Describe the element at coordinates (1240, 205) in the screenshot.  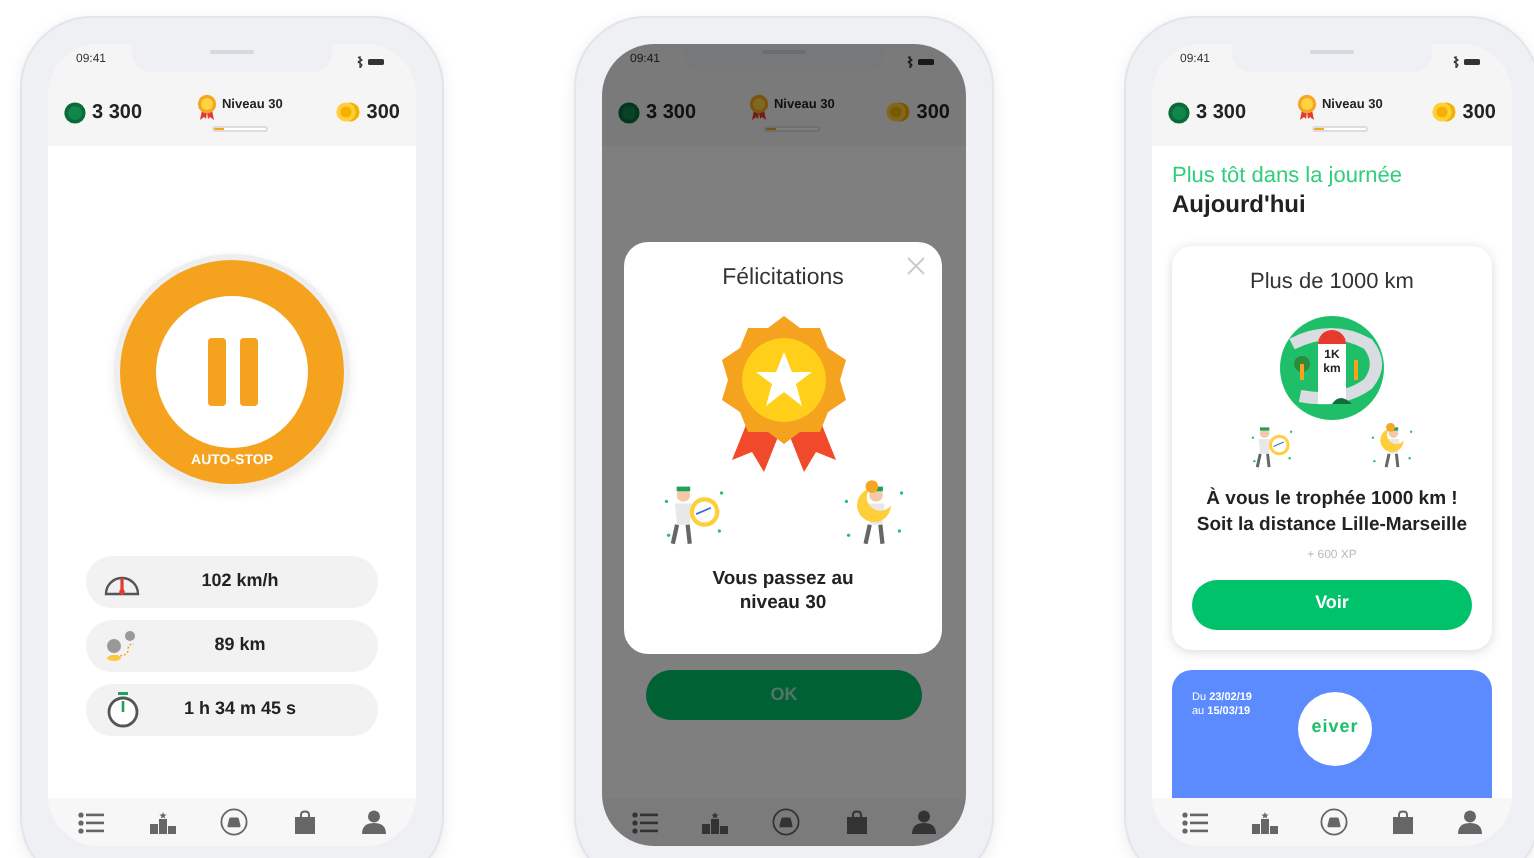
I see `day-heading: Aujourd'hui` at that location.